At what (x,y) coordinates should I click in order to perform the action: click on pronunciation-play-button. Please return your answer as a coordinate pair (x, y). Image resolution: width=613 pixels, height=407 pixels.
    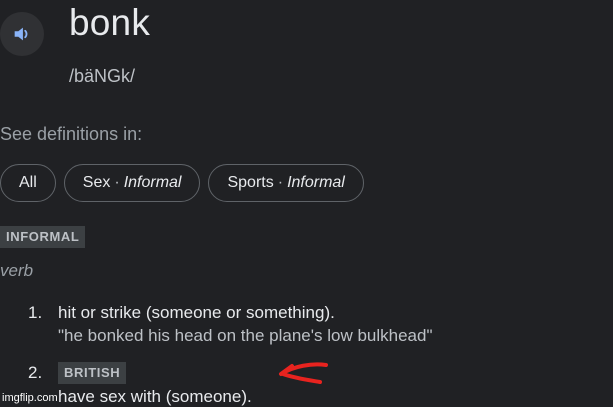
    Looking at the image, I should click on (22, 34).